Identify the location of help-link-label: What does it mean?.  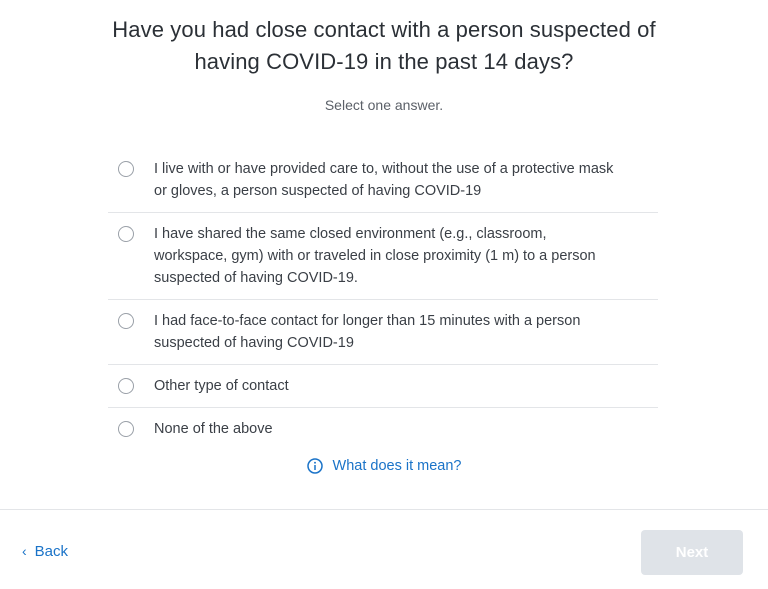
(397, 466).